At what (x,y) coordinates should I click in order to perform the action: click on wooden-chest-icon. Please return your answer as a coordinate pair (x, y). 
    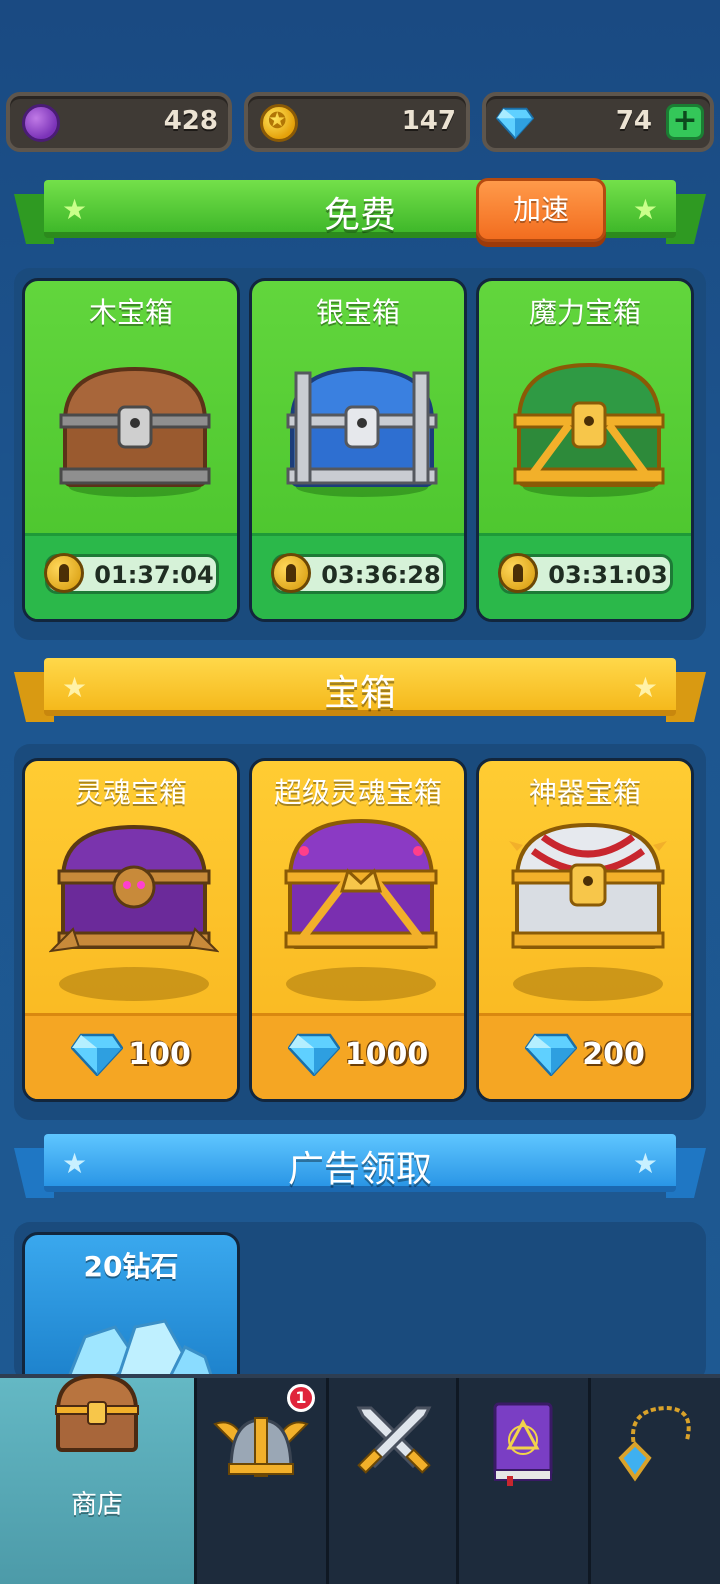
    Looking at the image, I should click on (135, 431).